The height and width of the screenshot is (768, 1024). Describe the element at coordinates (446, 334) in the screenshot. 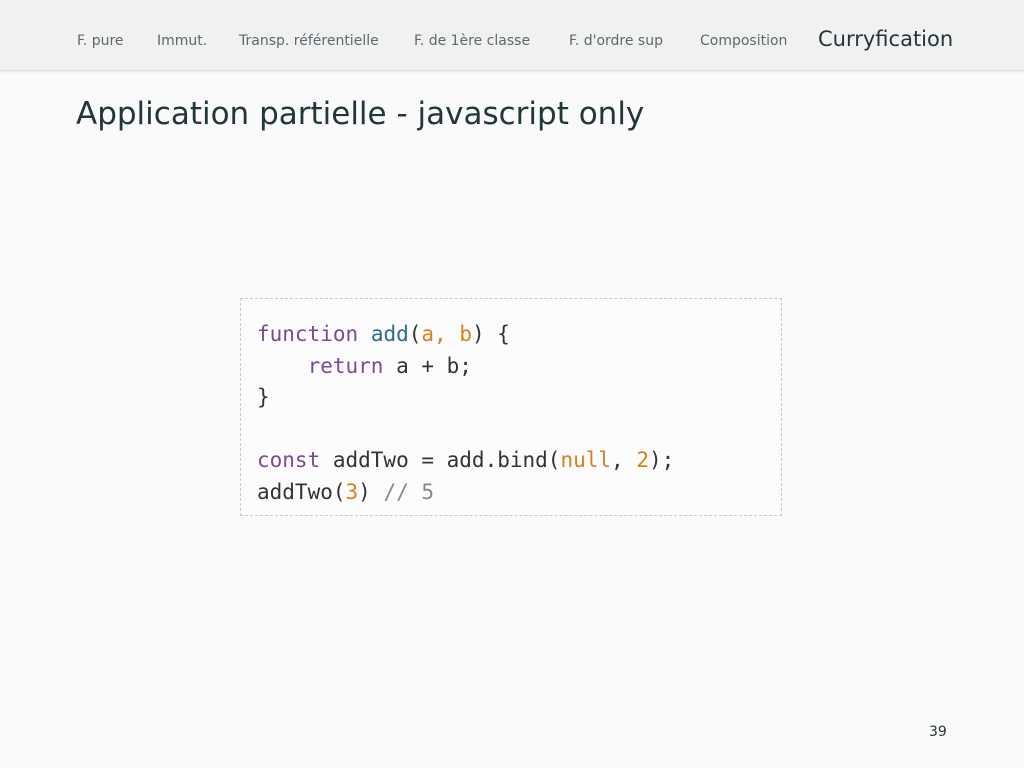

I see `parameters: a, b` at that location.